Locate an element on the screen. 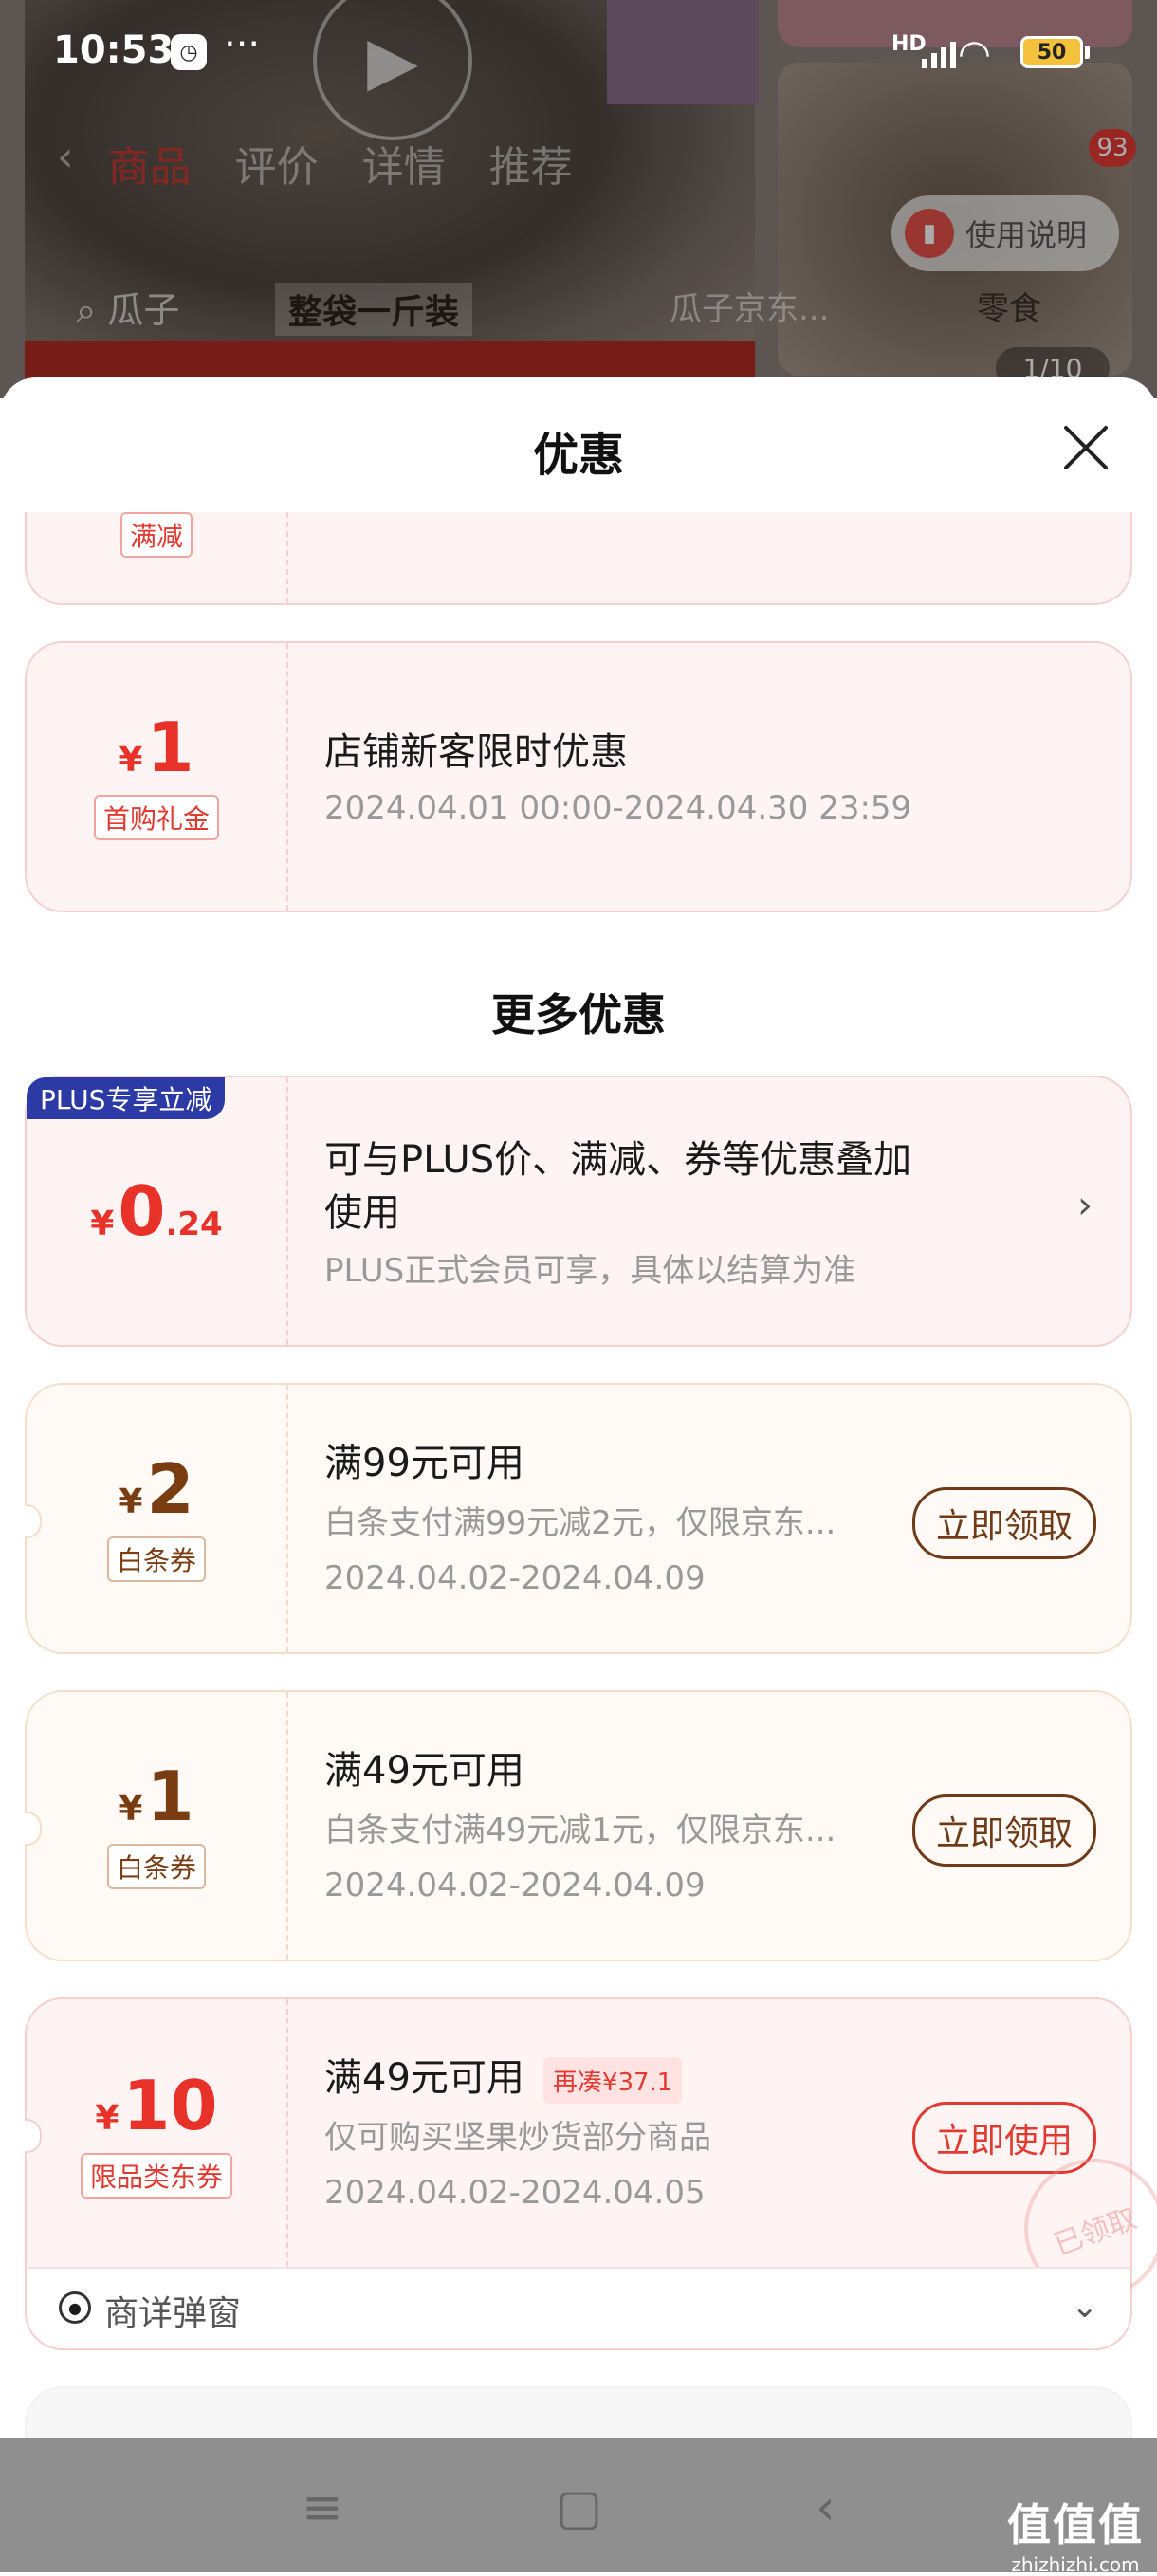 The width and height of the screenshot is (1157, 2576). status-bar: 10:53 ◷ ··· HD ◠ 50 is located at coordinates (578, 53).